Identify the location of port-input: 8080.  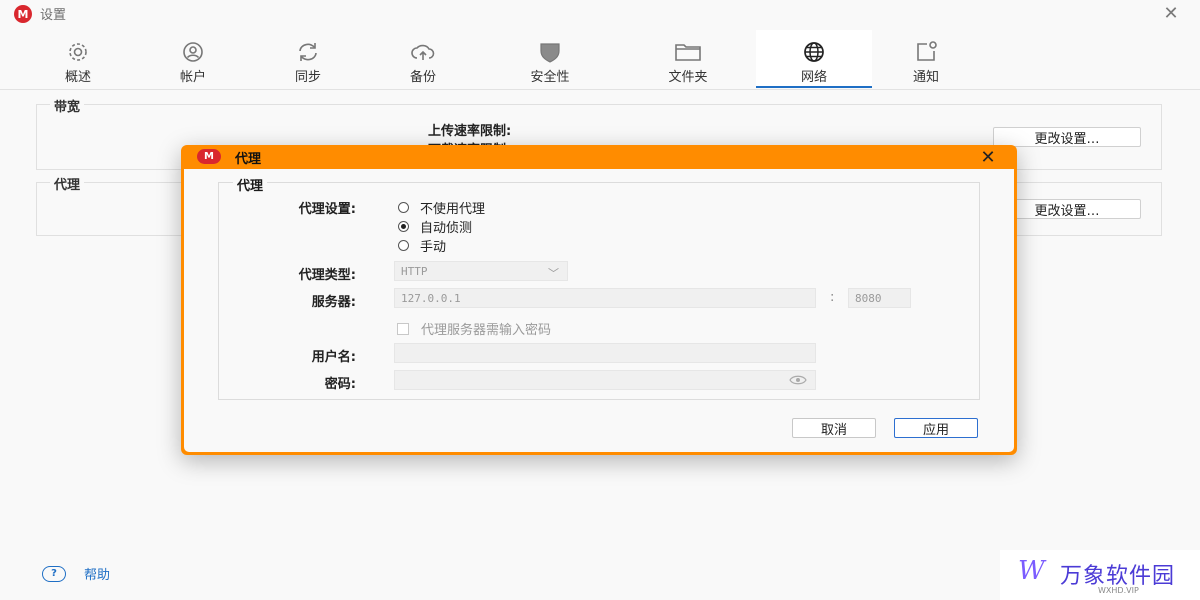
(879, 298).